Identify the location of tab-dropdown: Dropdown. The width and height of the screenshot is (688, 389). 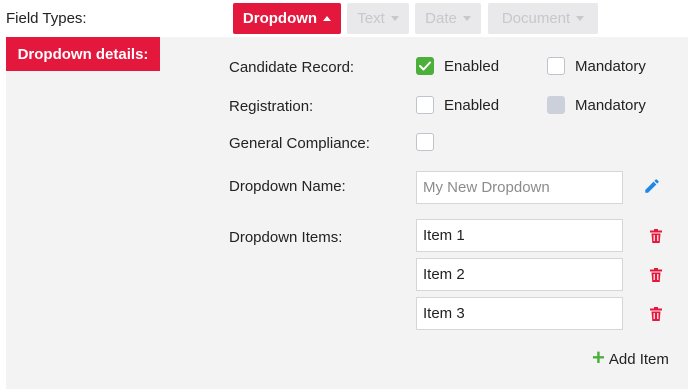
(287, 18).